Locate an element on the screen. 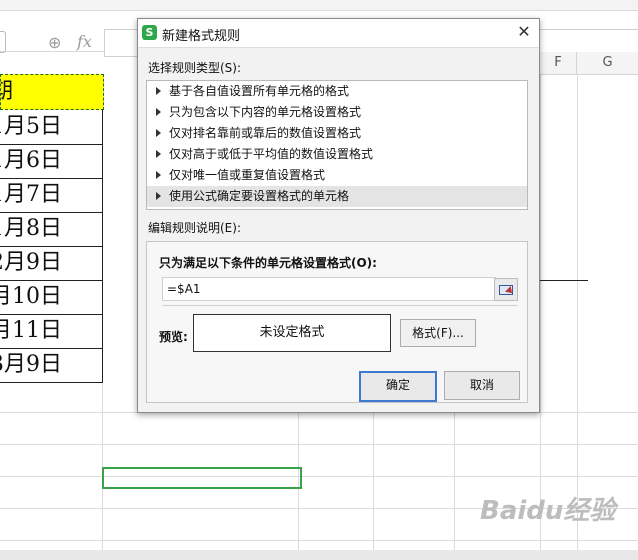  range-picker-button is located at coordinates (506, 289).